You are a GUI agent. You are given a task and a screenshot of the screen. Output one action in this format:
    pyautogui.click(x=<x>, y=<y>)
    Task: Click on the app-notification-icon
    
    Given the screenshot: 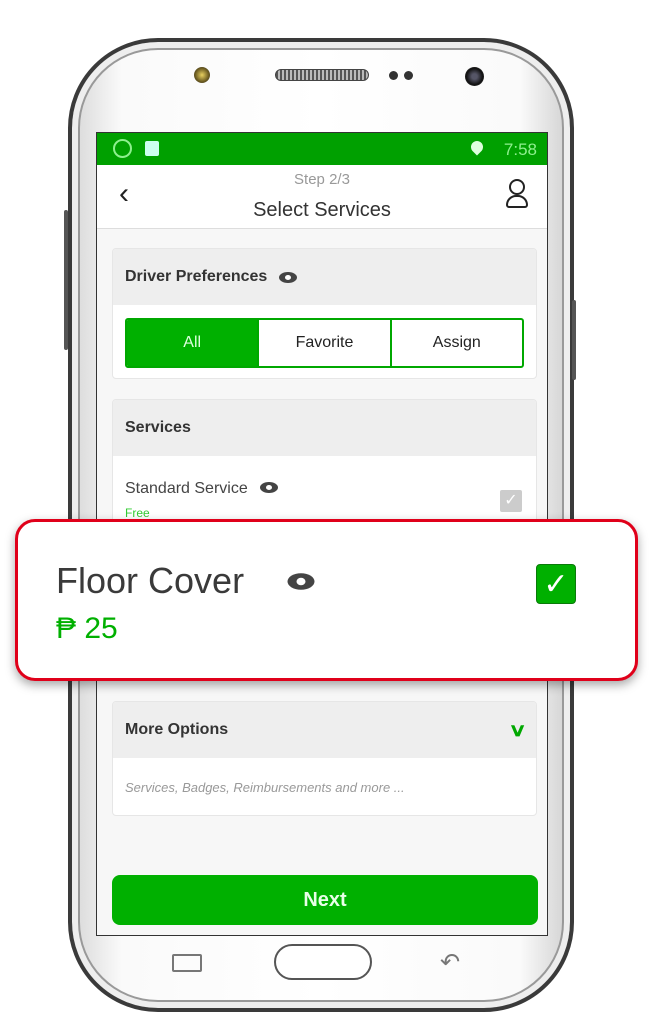 What is the action you would take?
    pyautogui.click(x=152, y=148)
    